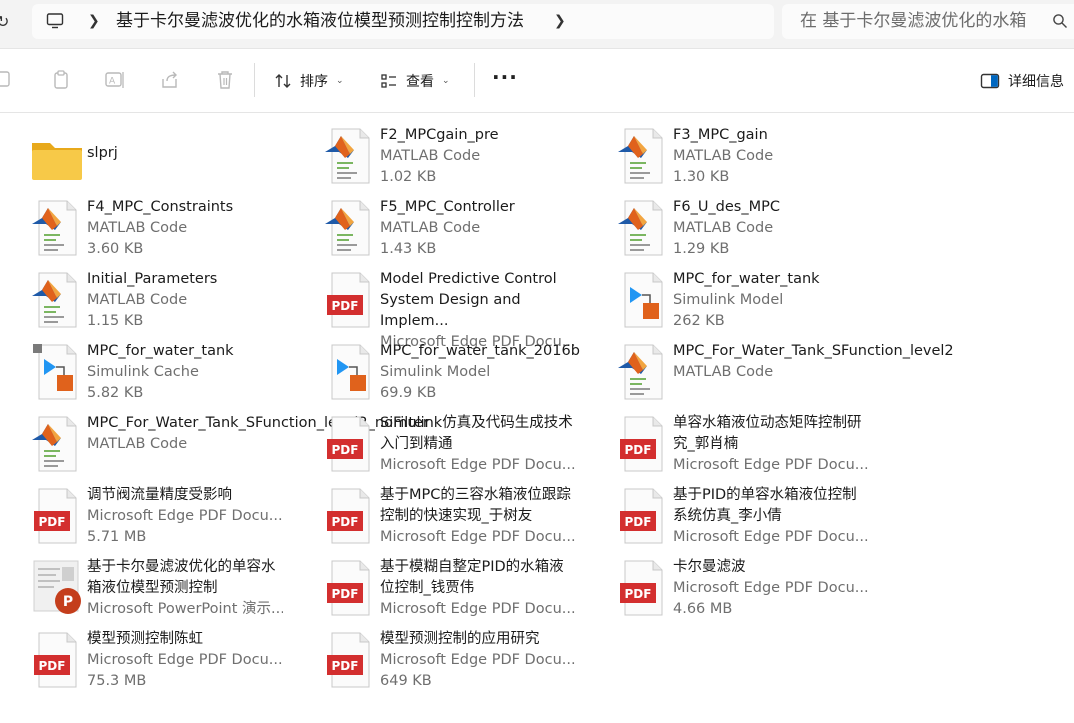  I want to click on file-name: F5_MPC_Controller, so click(447, 207).